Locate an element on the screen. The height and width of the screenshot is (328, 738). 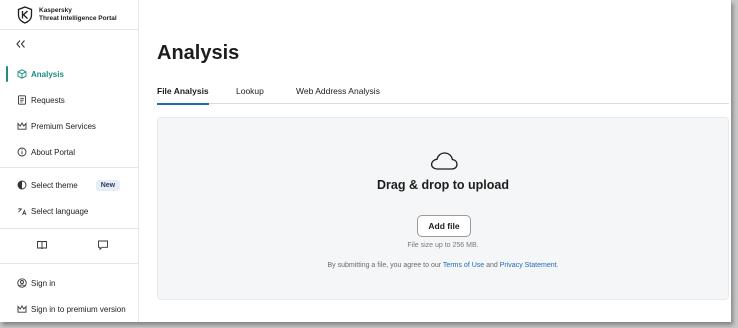
sidebar-item-sign-in-premium: Sign in to premium version is located at coordinates (69, 309).